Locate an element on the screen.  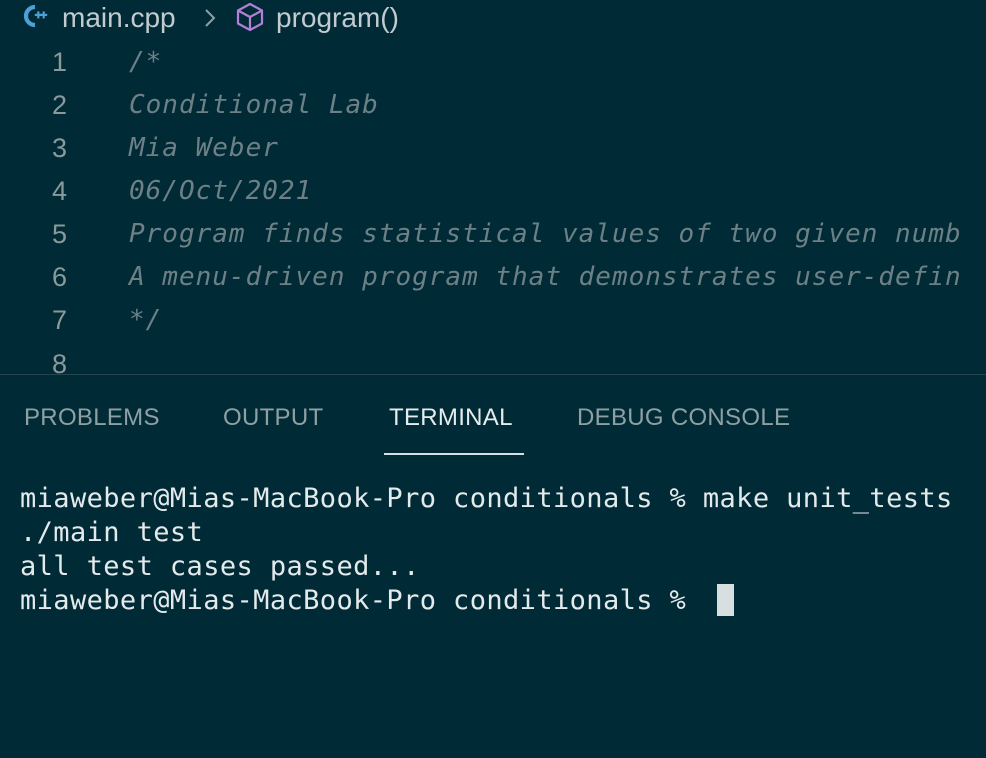
line-number: 1 is located at coordinates (59, 62).